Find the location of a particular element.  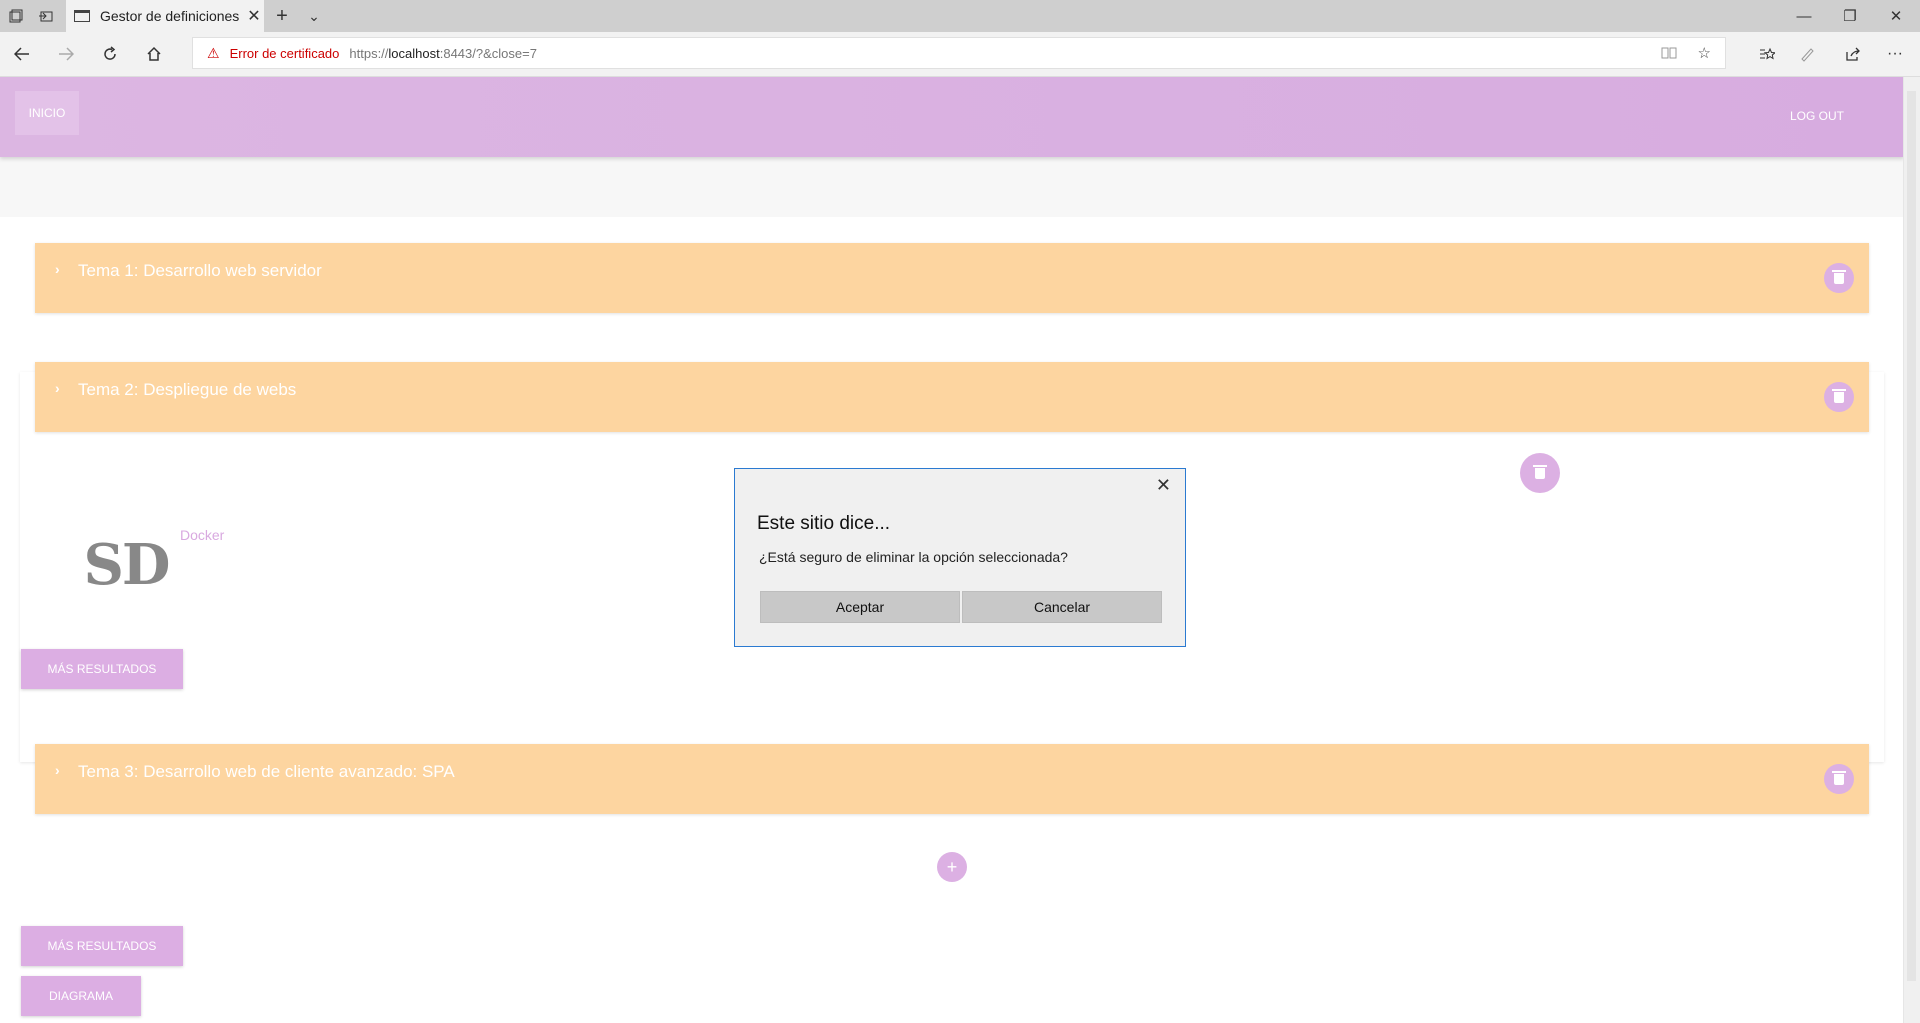

refresh-icon is located at coordinates (110, 54).